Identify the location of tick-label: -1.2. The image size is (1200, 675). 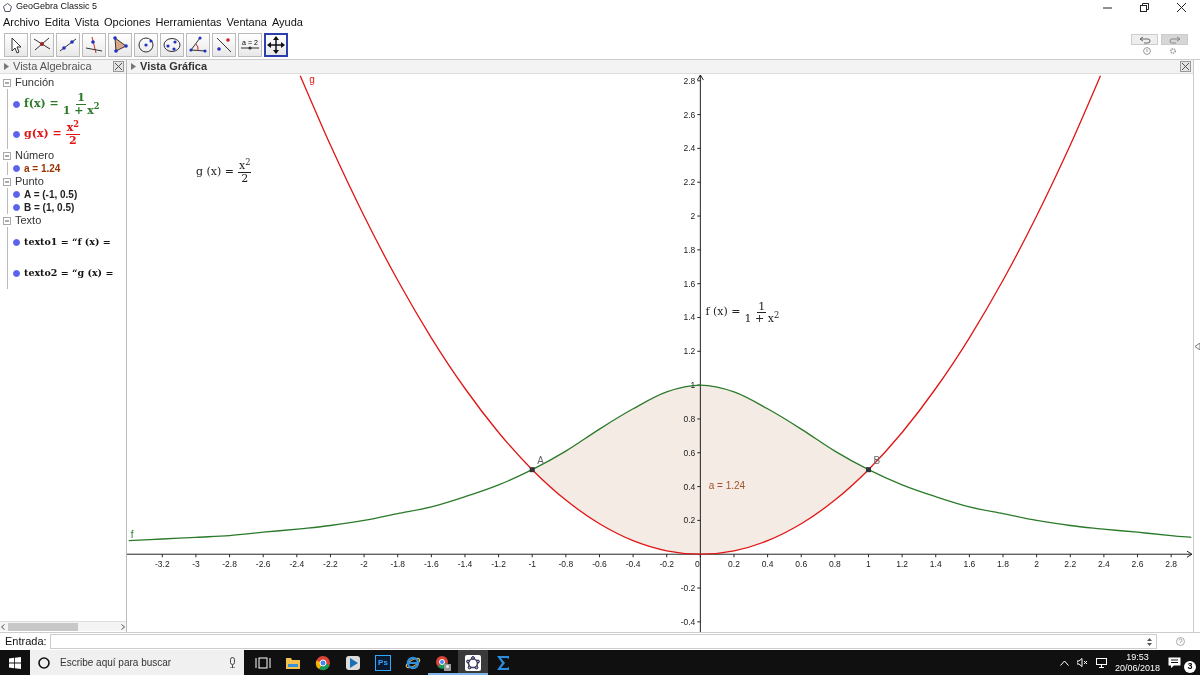
(498, 564).